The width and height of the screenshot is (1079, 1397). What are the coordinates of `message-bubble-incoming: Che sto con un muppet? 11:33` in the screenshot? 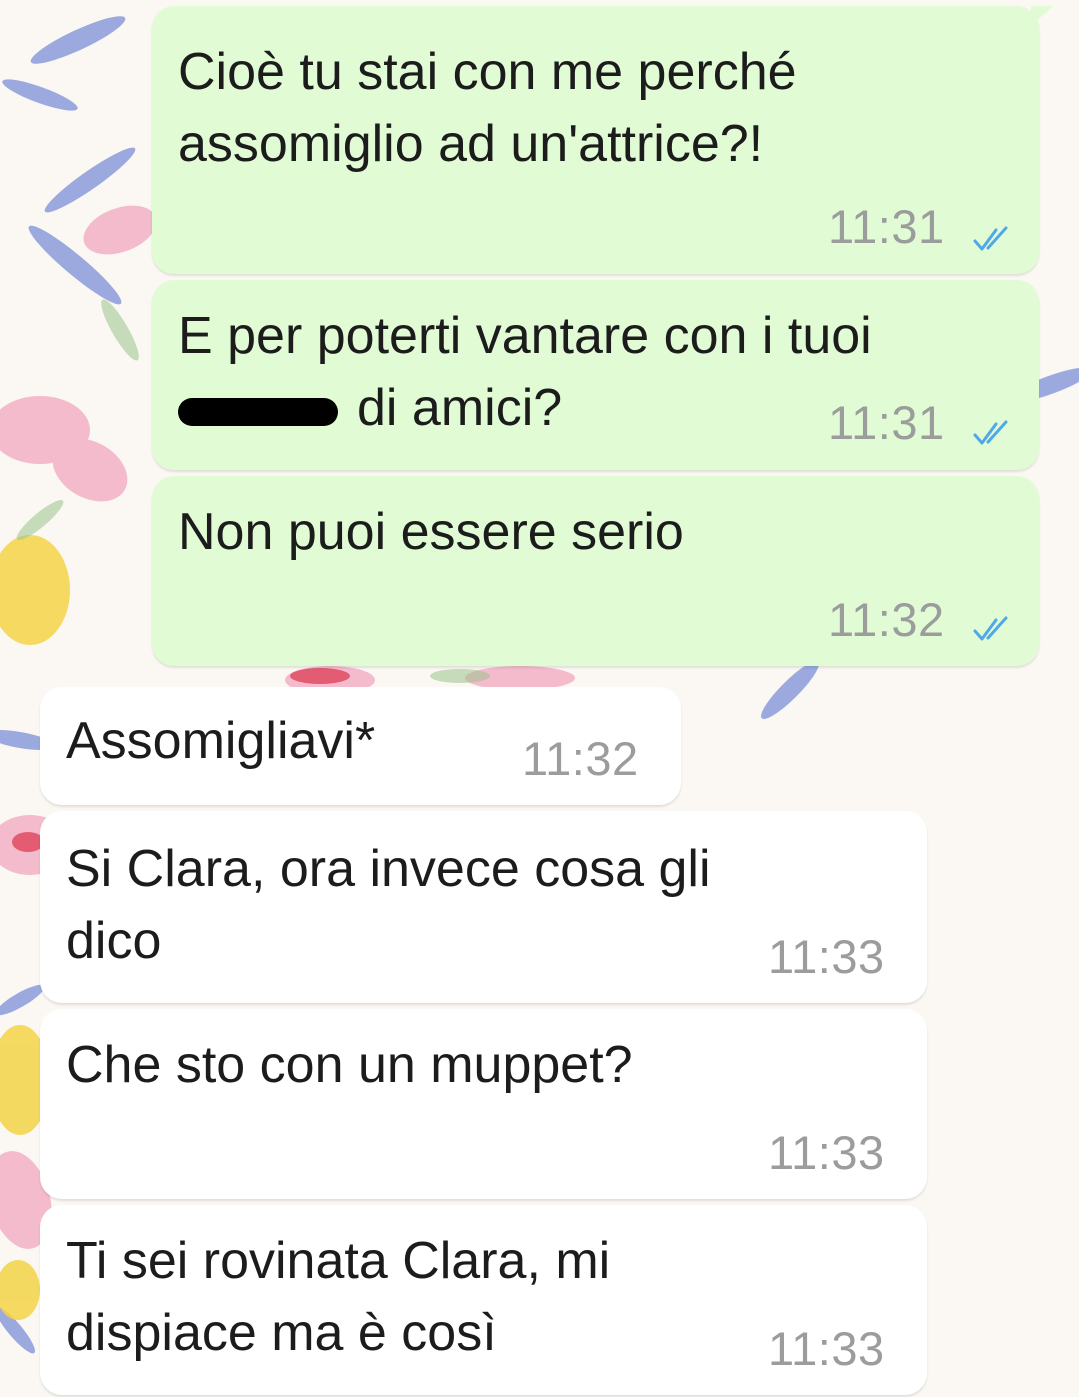 It's located at (483, 1104).